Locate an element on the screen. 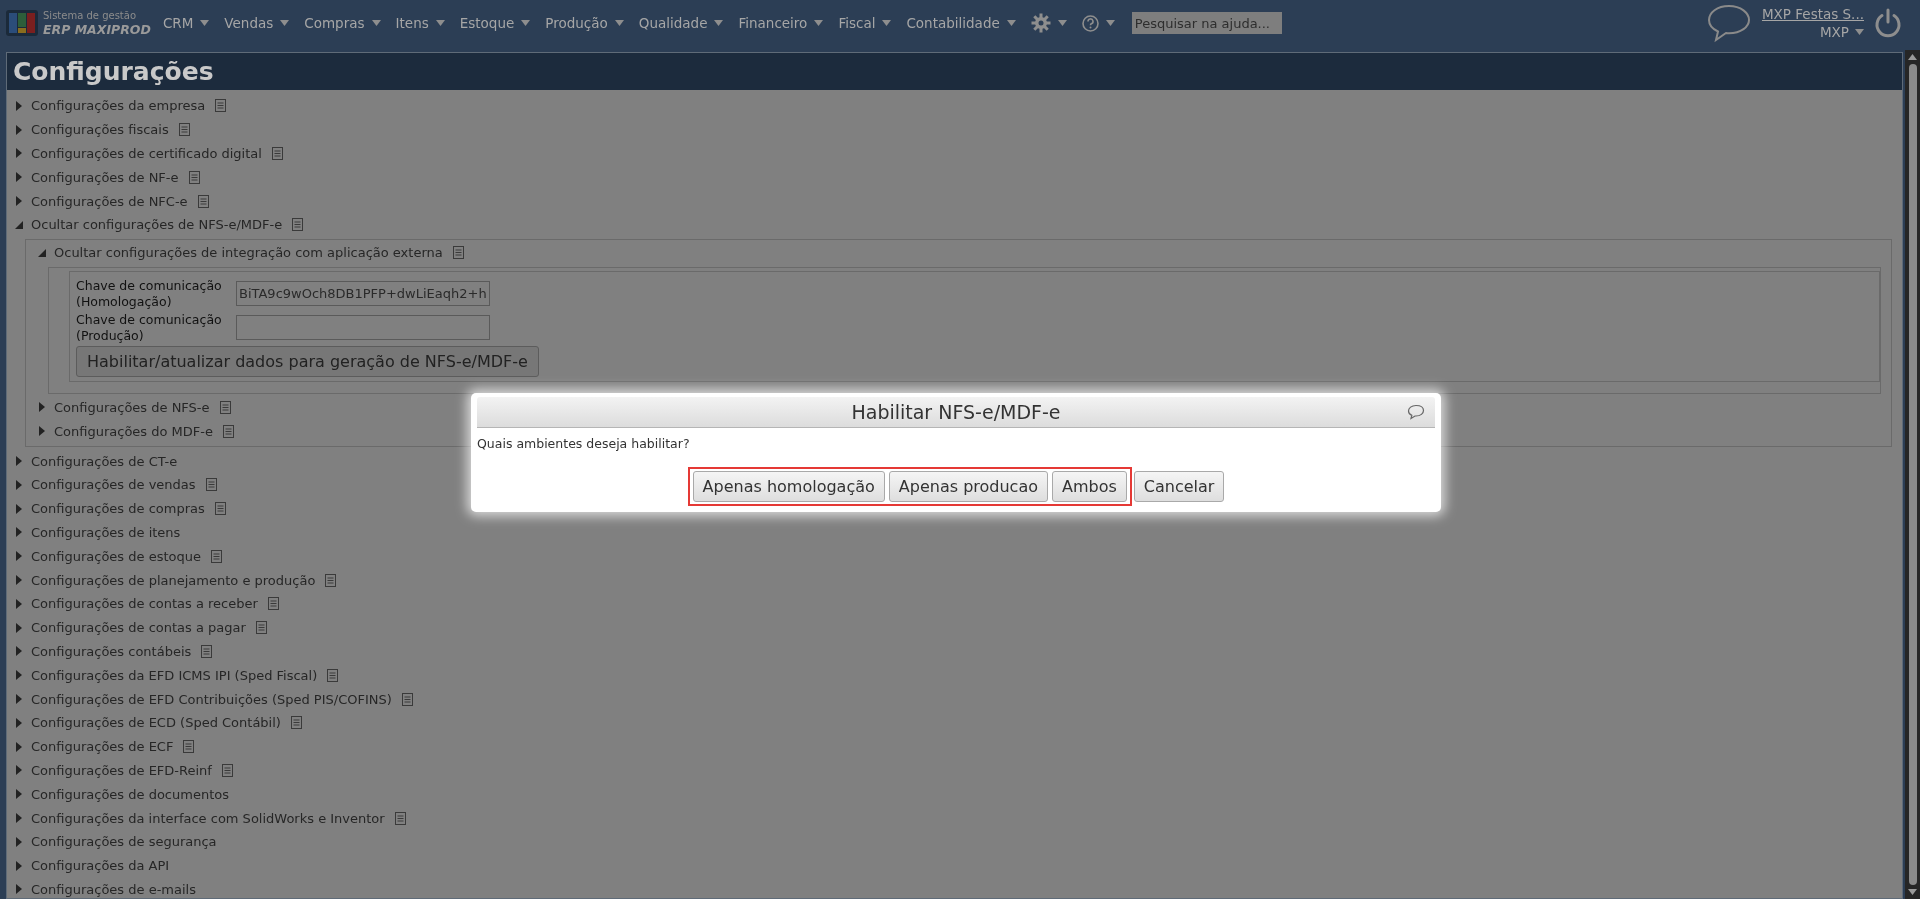 This screenshot has height=899, width=1920. collapse-triangle-icon is located at coordinates (19, 224).